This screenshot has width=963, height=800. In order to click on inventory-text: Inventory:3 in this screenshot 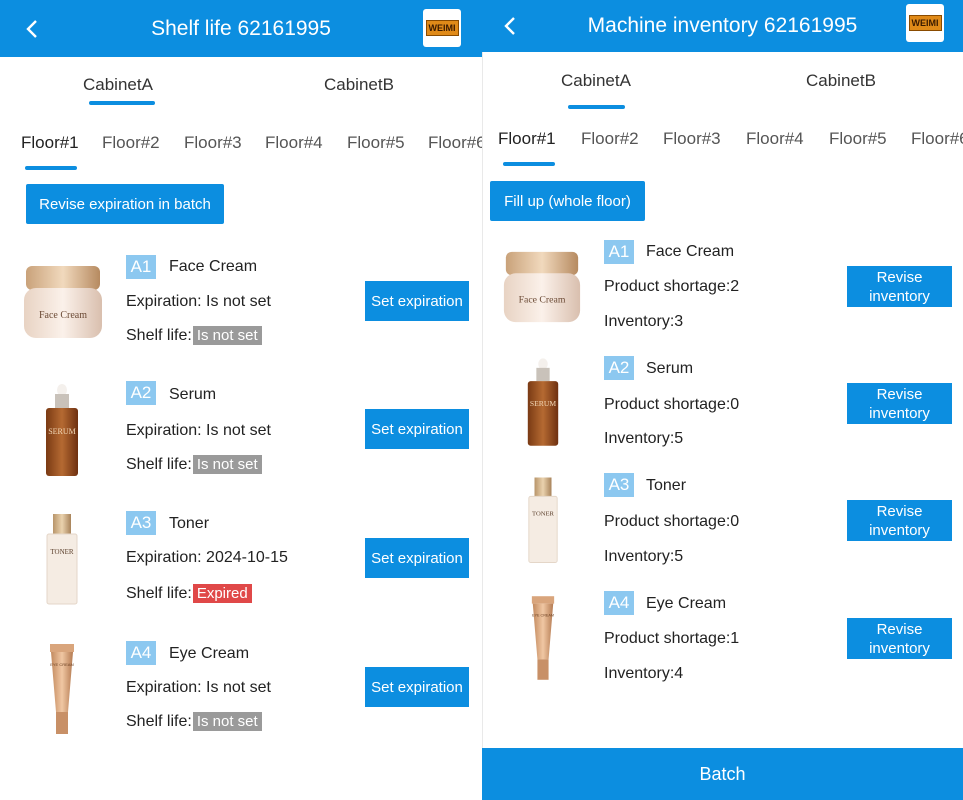, I will do `click(644, 321)`.